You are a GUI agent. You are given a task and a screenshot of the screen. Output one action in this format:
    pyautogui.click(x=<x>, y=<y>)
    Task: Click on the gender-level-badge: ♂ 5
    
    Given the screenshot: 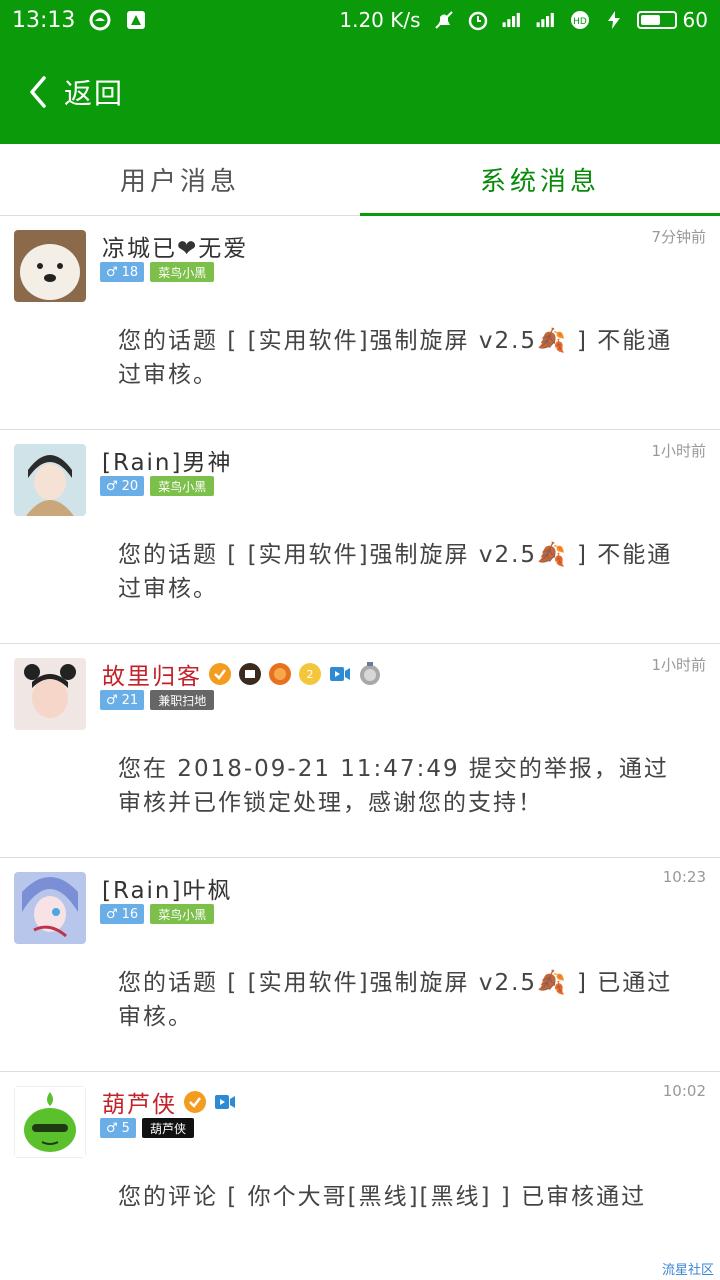 What is the action you would take?
    pyautogui.click(x=118, y=1128)
    